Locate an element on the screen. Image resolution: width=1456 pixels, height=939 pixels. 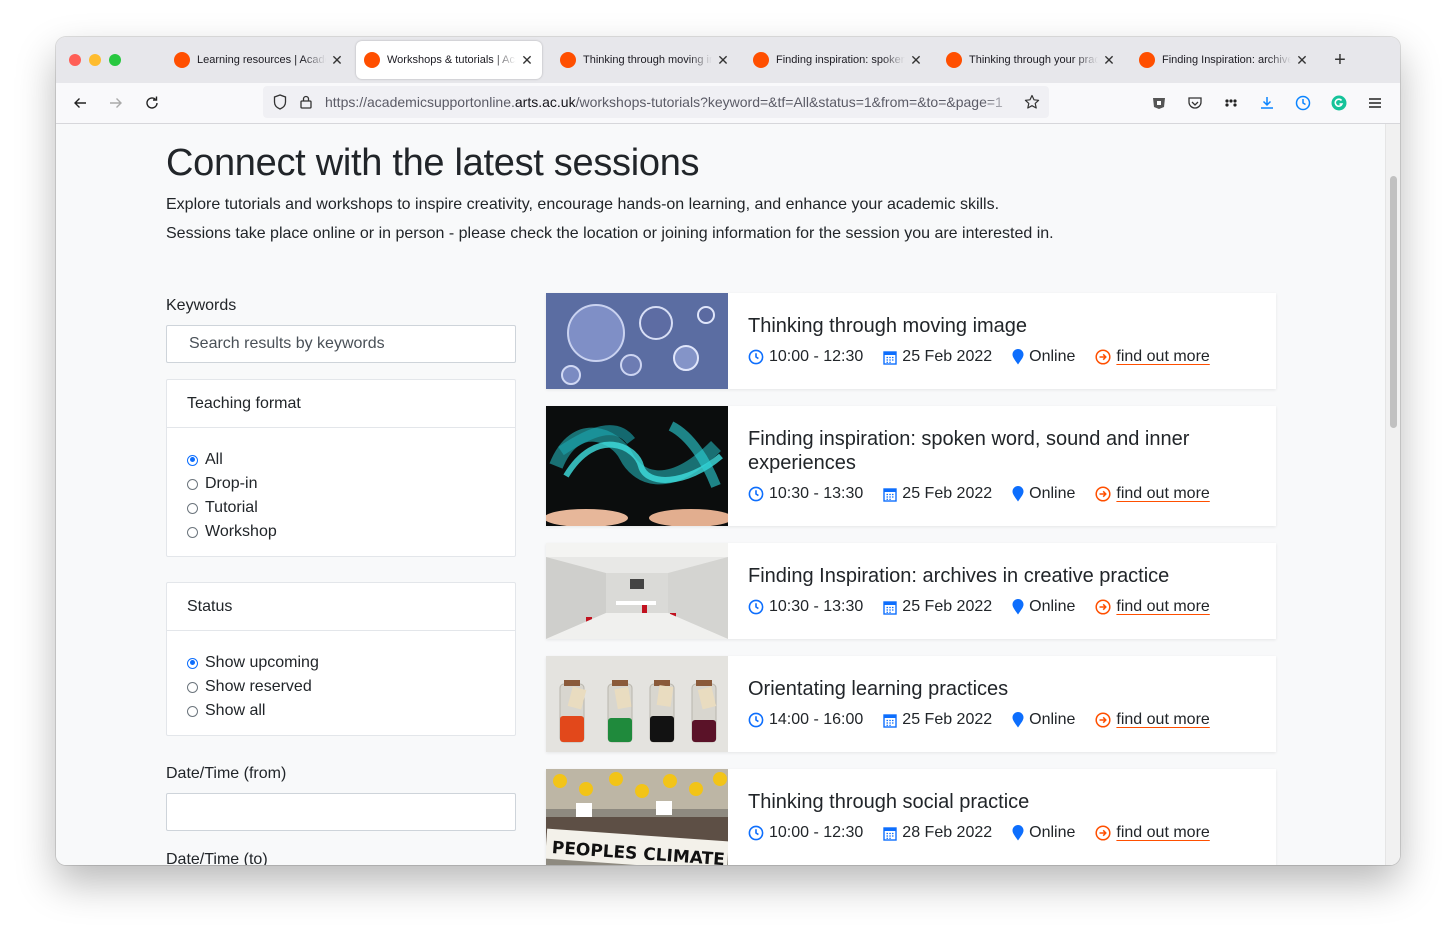
option-label: Tutorial is located at coordinates (231, 507).